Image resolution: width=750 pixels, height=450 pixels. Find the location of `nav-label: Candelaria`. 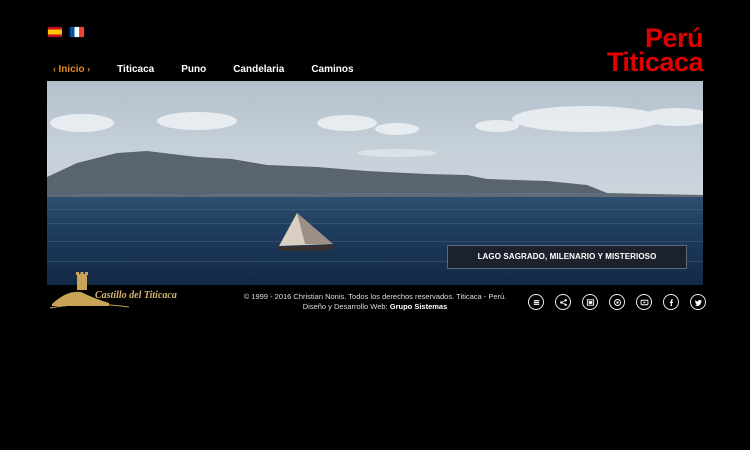

nav-label: Candelaria is located at coordinates (259, 69).